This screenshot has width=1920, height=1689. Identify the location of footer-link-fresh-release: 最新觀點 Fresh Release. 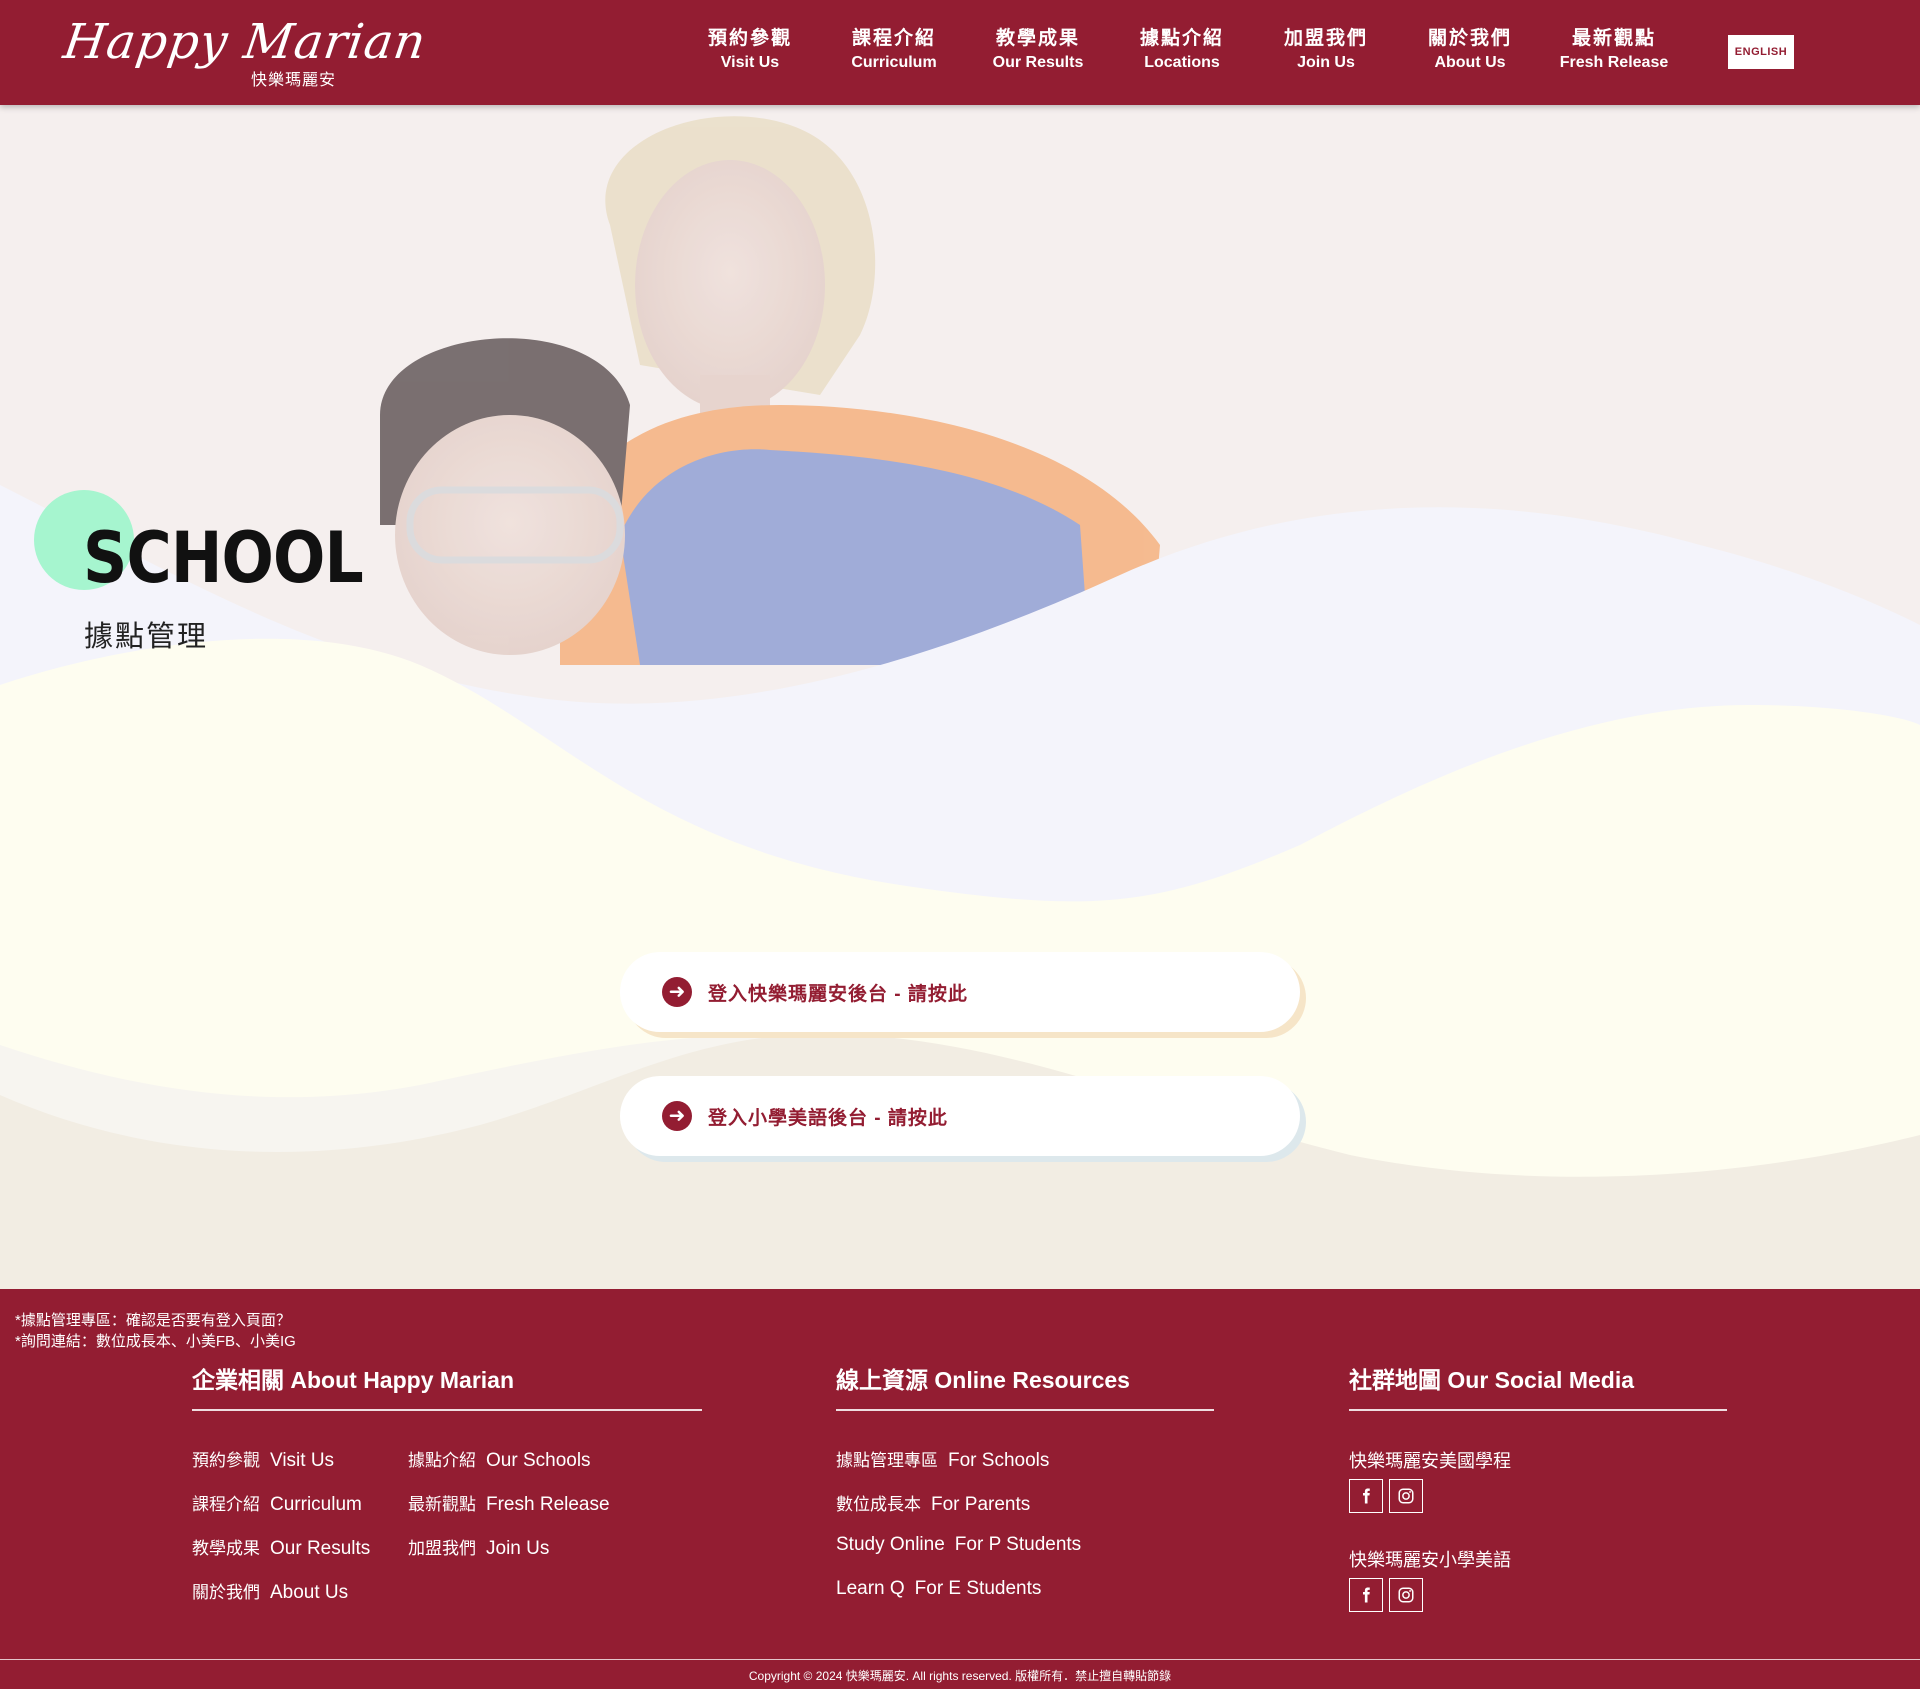
(509, 1503).